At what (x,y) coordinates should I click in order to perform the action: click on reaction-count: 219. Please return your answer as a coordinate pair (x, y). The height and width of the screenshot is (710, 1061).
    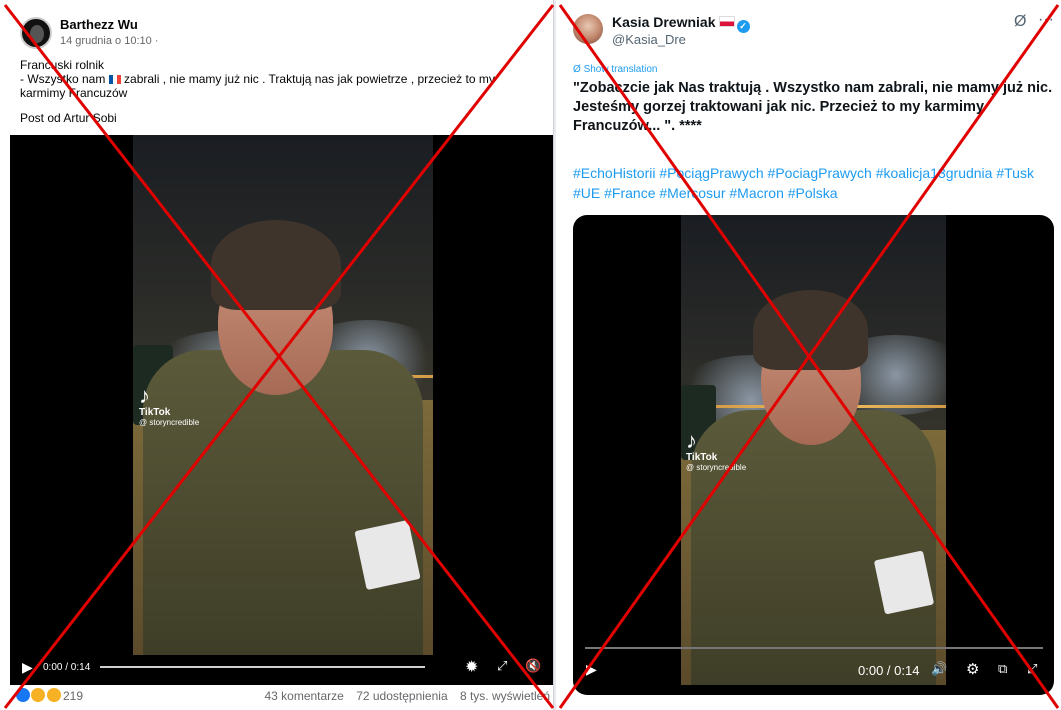
    Looking at the image, I should click on (73, 696).